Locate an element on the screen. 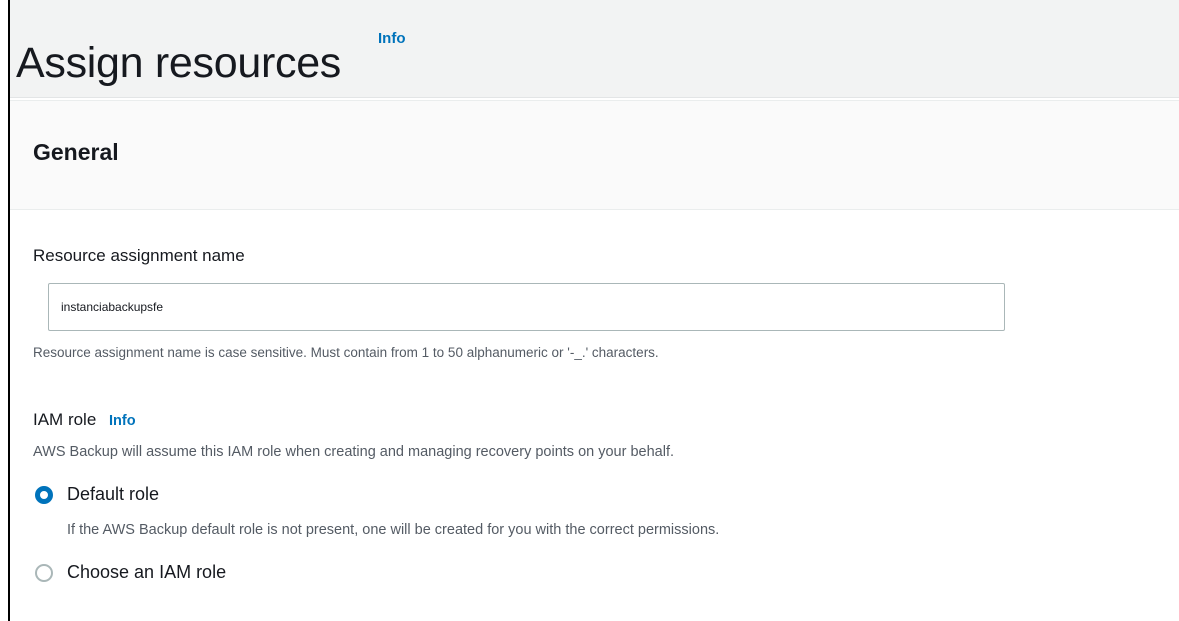 This screenshot has width=1179, height=621. general-section-title: General is located at coordinates (76, 152).